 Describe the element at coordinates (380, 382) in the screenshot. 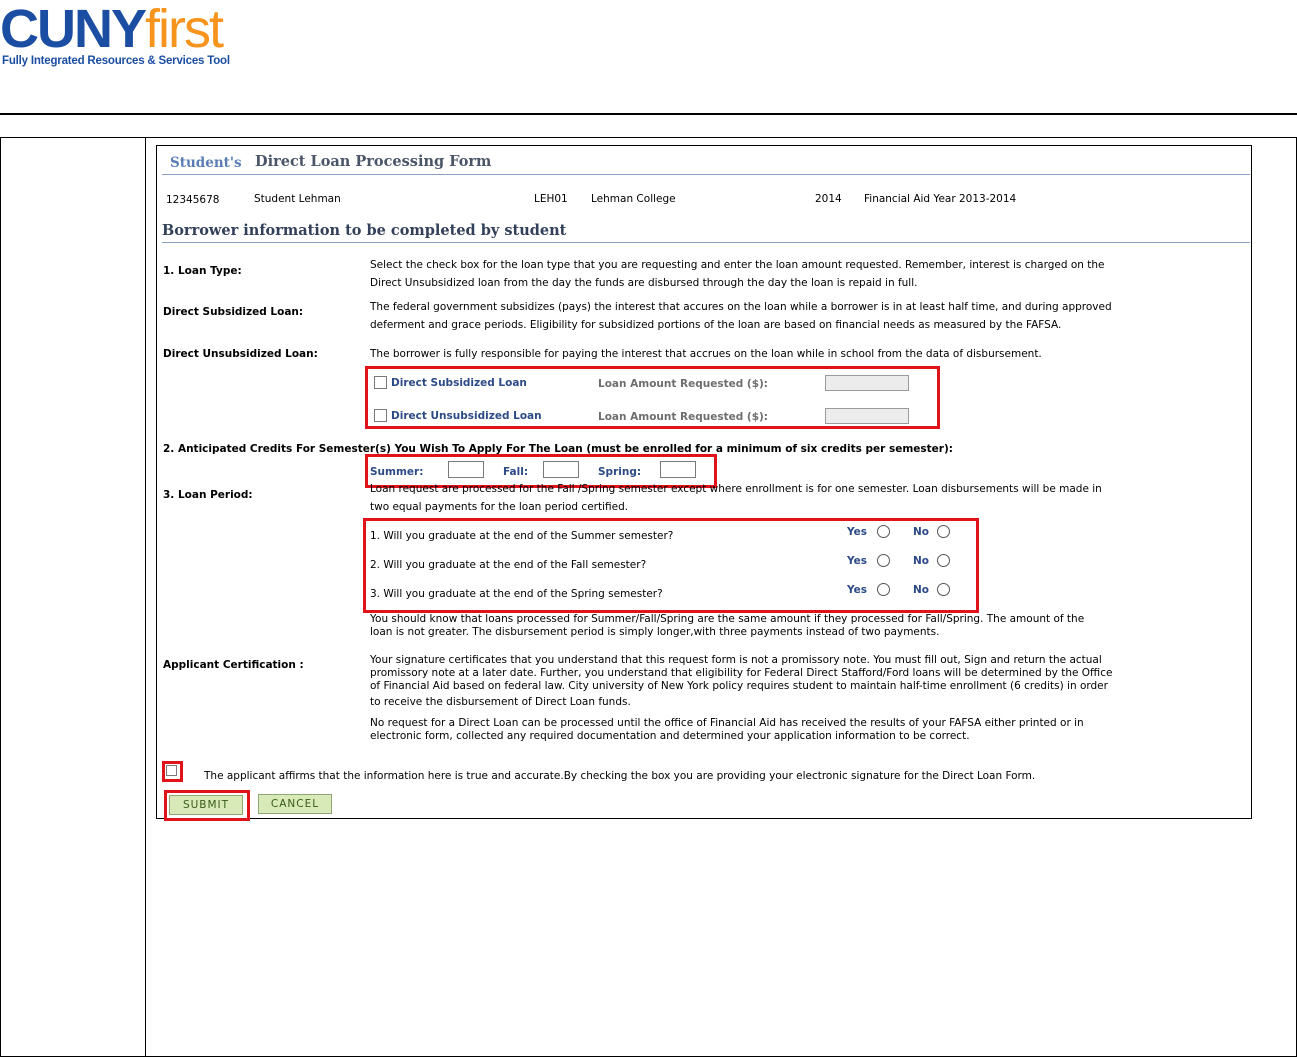

I see `subsidized-loan-checkbox` at that location.